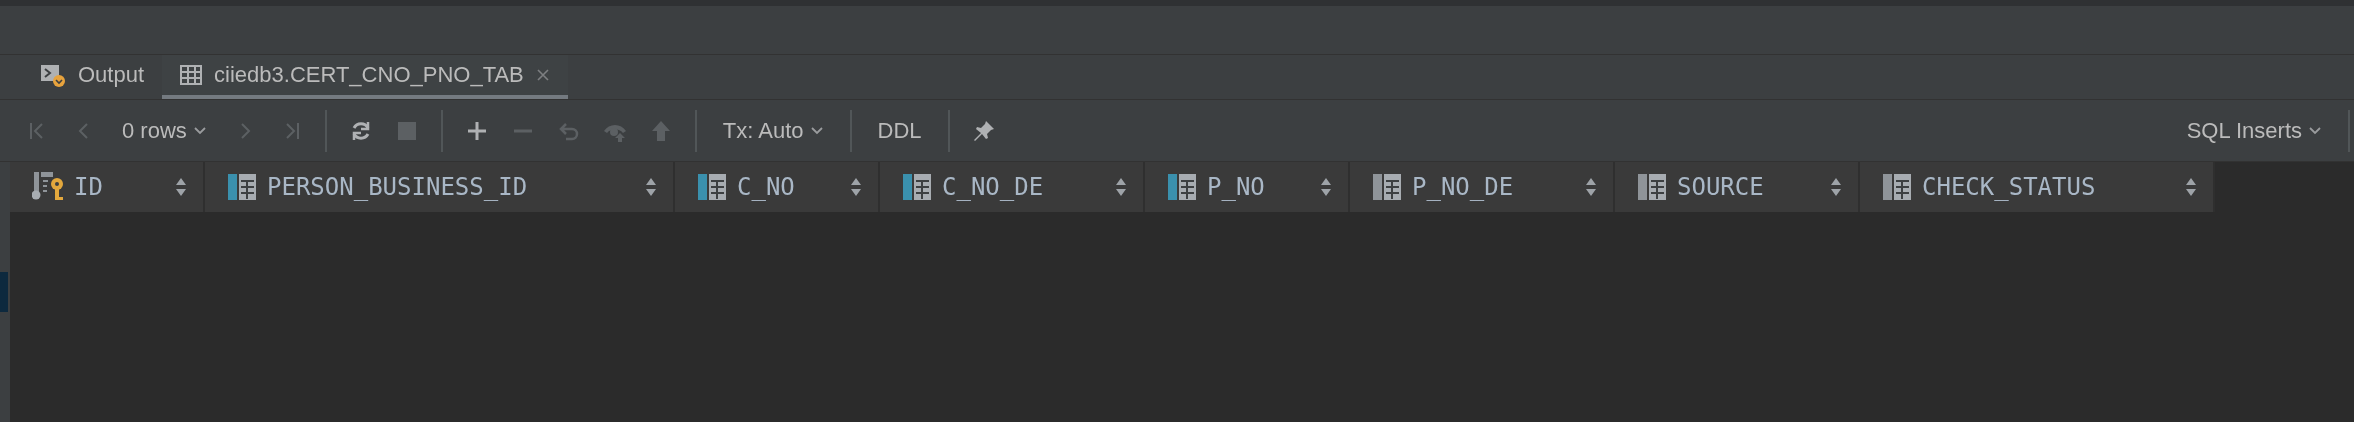  I want to click on column-header: SOURCE, so click(1737, 187).